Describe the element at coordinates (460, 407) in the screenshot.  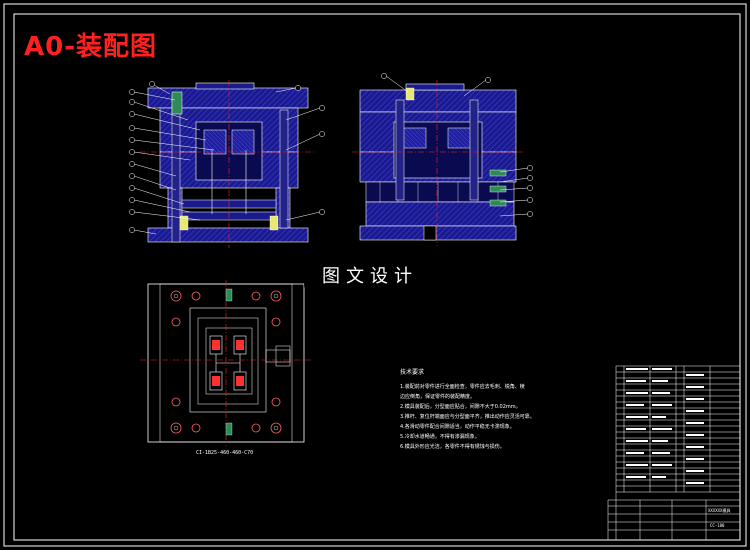
I see `note-line: 2.模具装配后，分型面应贴合，间隙不大于0.02mm。` at that location.